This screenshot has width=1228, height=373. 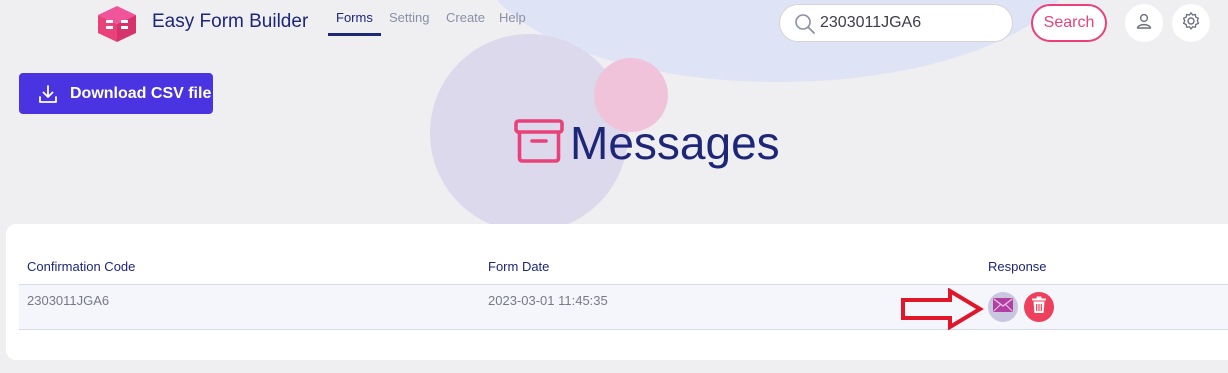 What do you see at coordinates (68, 300) in the screenshot?
I see `cell-confirmation-code: 2303011JGA6` at bounding box center [68, 300].